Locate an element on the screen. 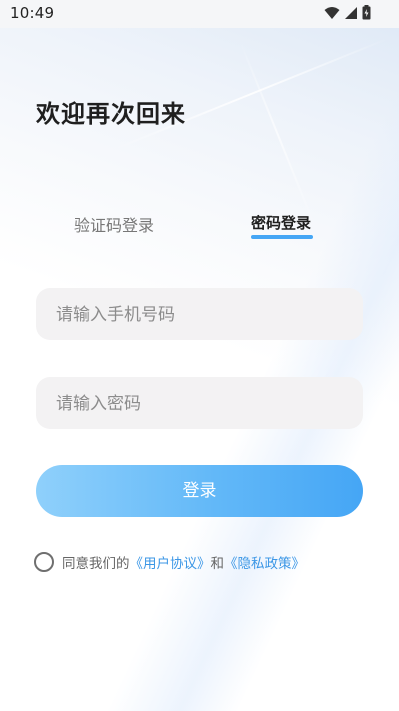  agreement-checkbox is located at coordinates (44, 562).